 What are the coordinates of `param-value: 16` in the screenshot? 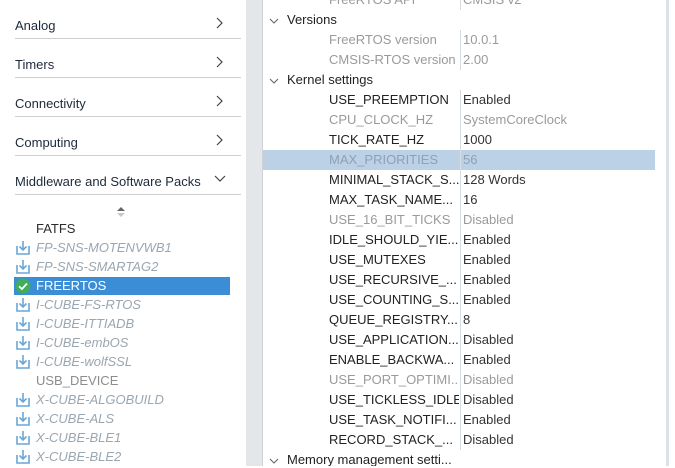 It's located at (470, 199).